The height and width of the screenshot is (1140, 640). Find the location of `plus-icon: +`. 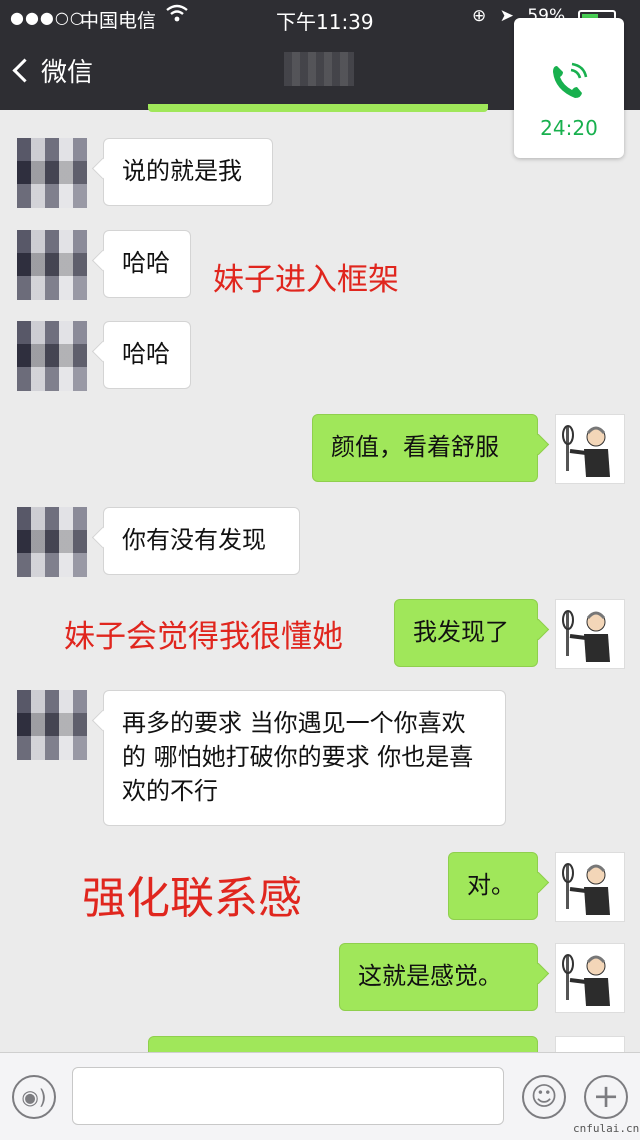

plus-icon: + is located at coordinates (606, 1096).